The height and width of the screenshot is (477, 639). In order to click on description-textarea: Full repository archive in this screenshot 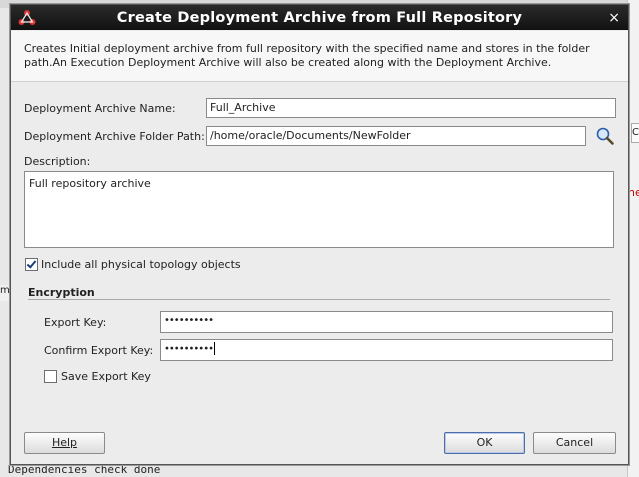, I will do `click(319, 209)`.